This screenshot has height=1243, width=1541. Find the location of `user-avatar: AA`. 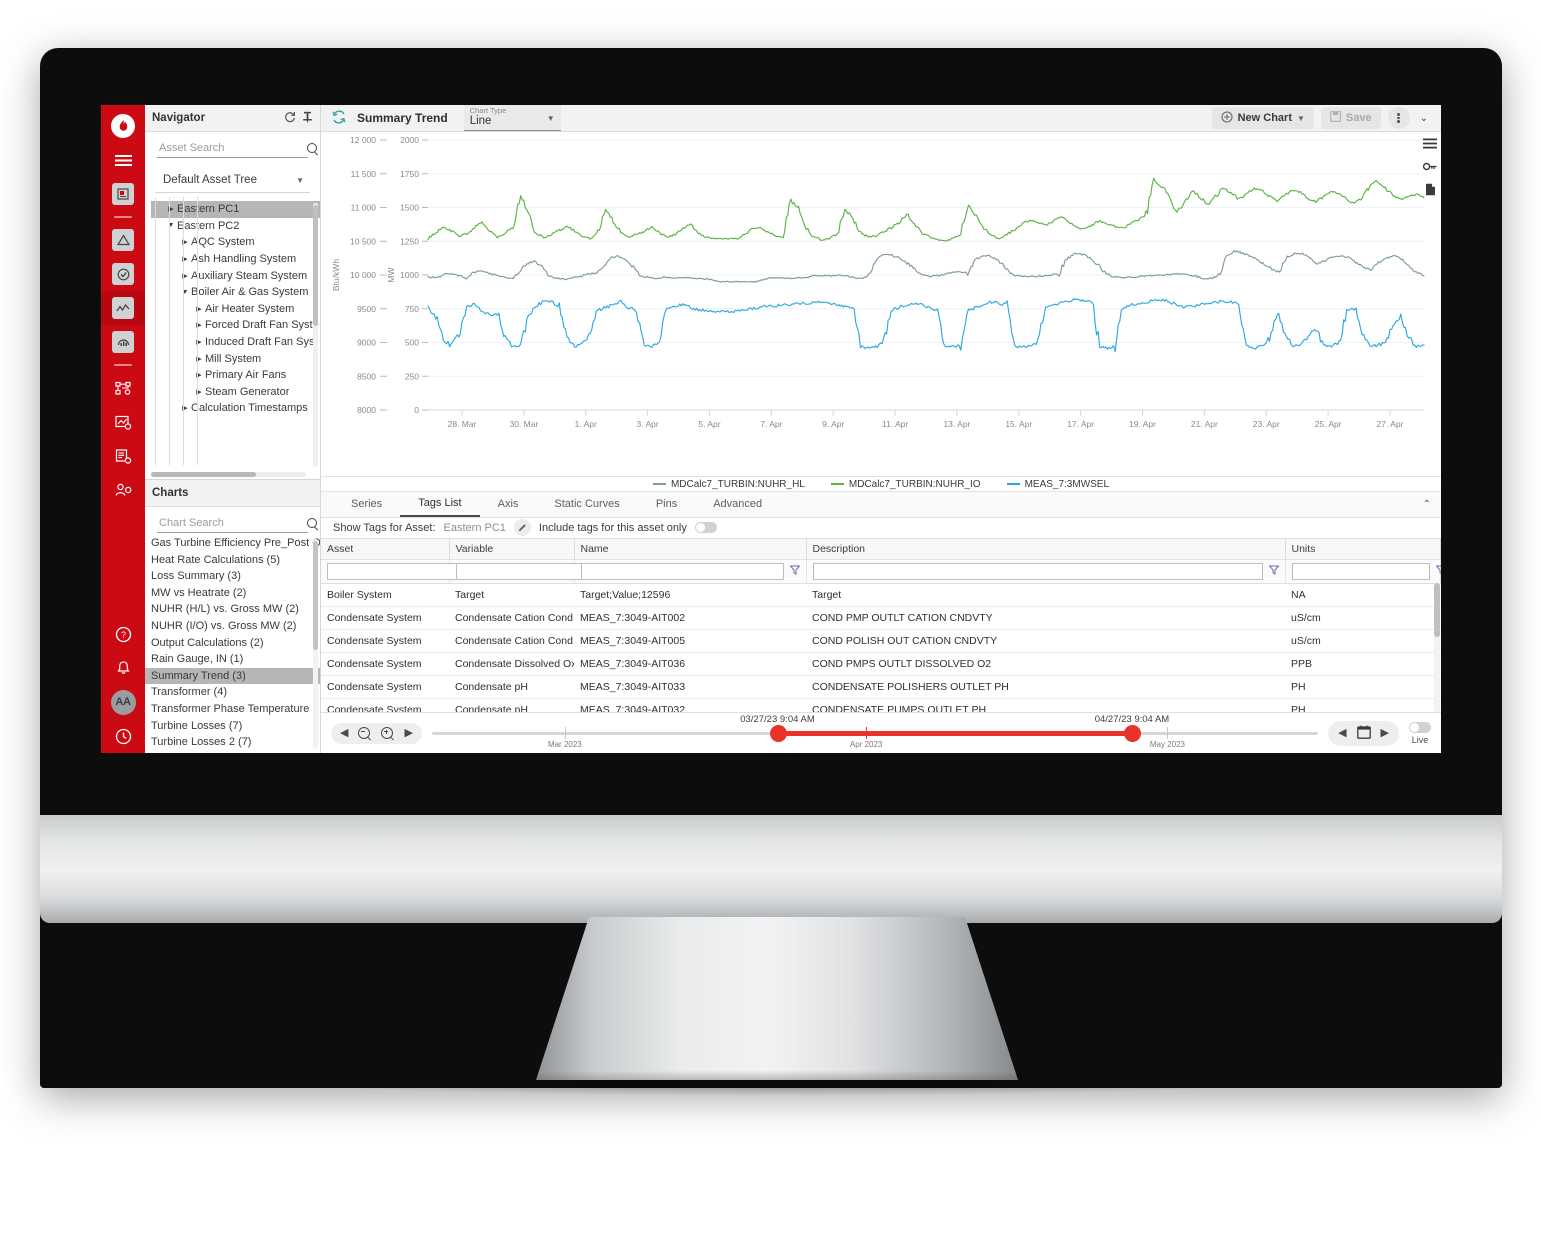

user-avatar: AA is located at coordinates (123, 702).